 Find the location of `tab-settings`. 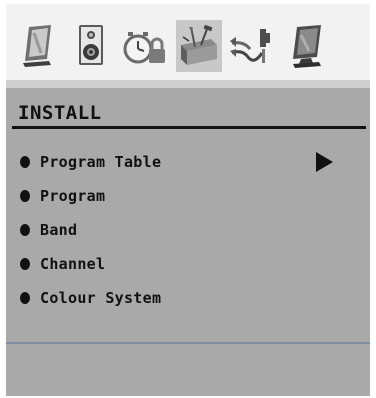

tab-settings is located at coordinates (307, 46).